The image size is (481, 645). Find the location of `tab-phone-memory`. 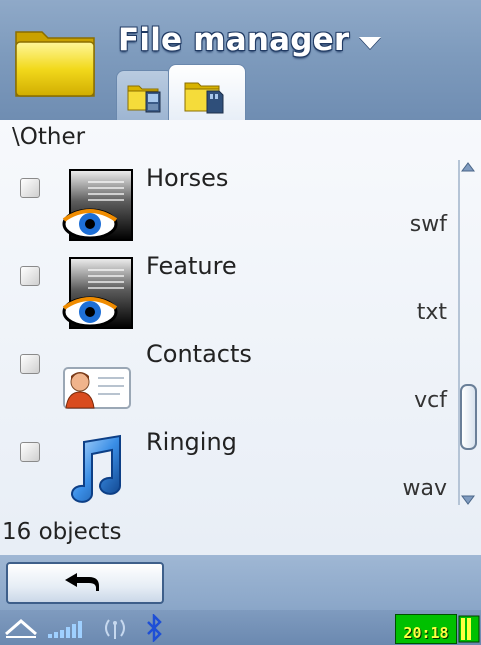

tab-phone-memory is located at coordinates (145, 95).